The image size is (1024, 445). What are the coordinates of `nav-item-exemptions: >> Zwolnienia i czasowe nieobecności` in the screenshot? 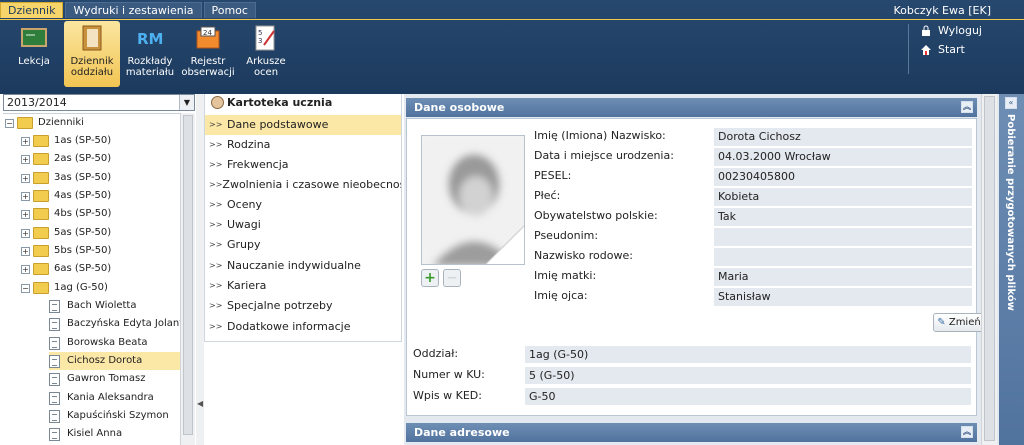 It's located at (303, 185).